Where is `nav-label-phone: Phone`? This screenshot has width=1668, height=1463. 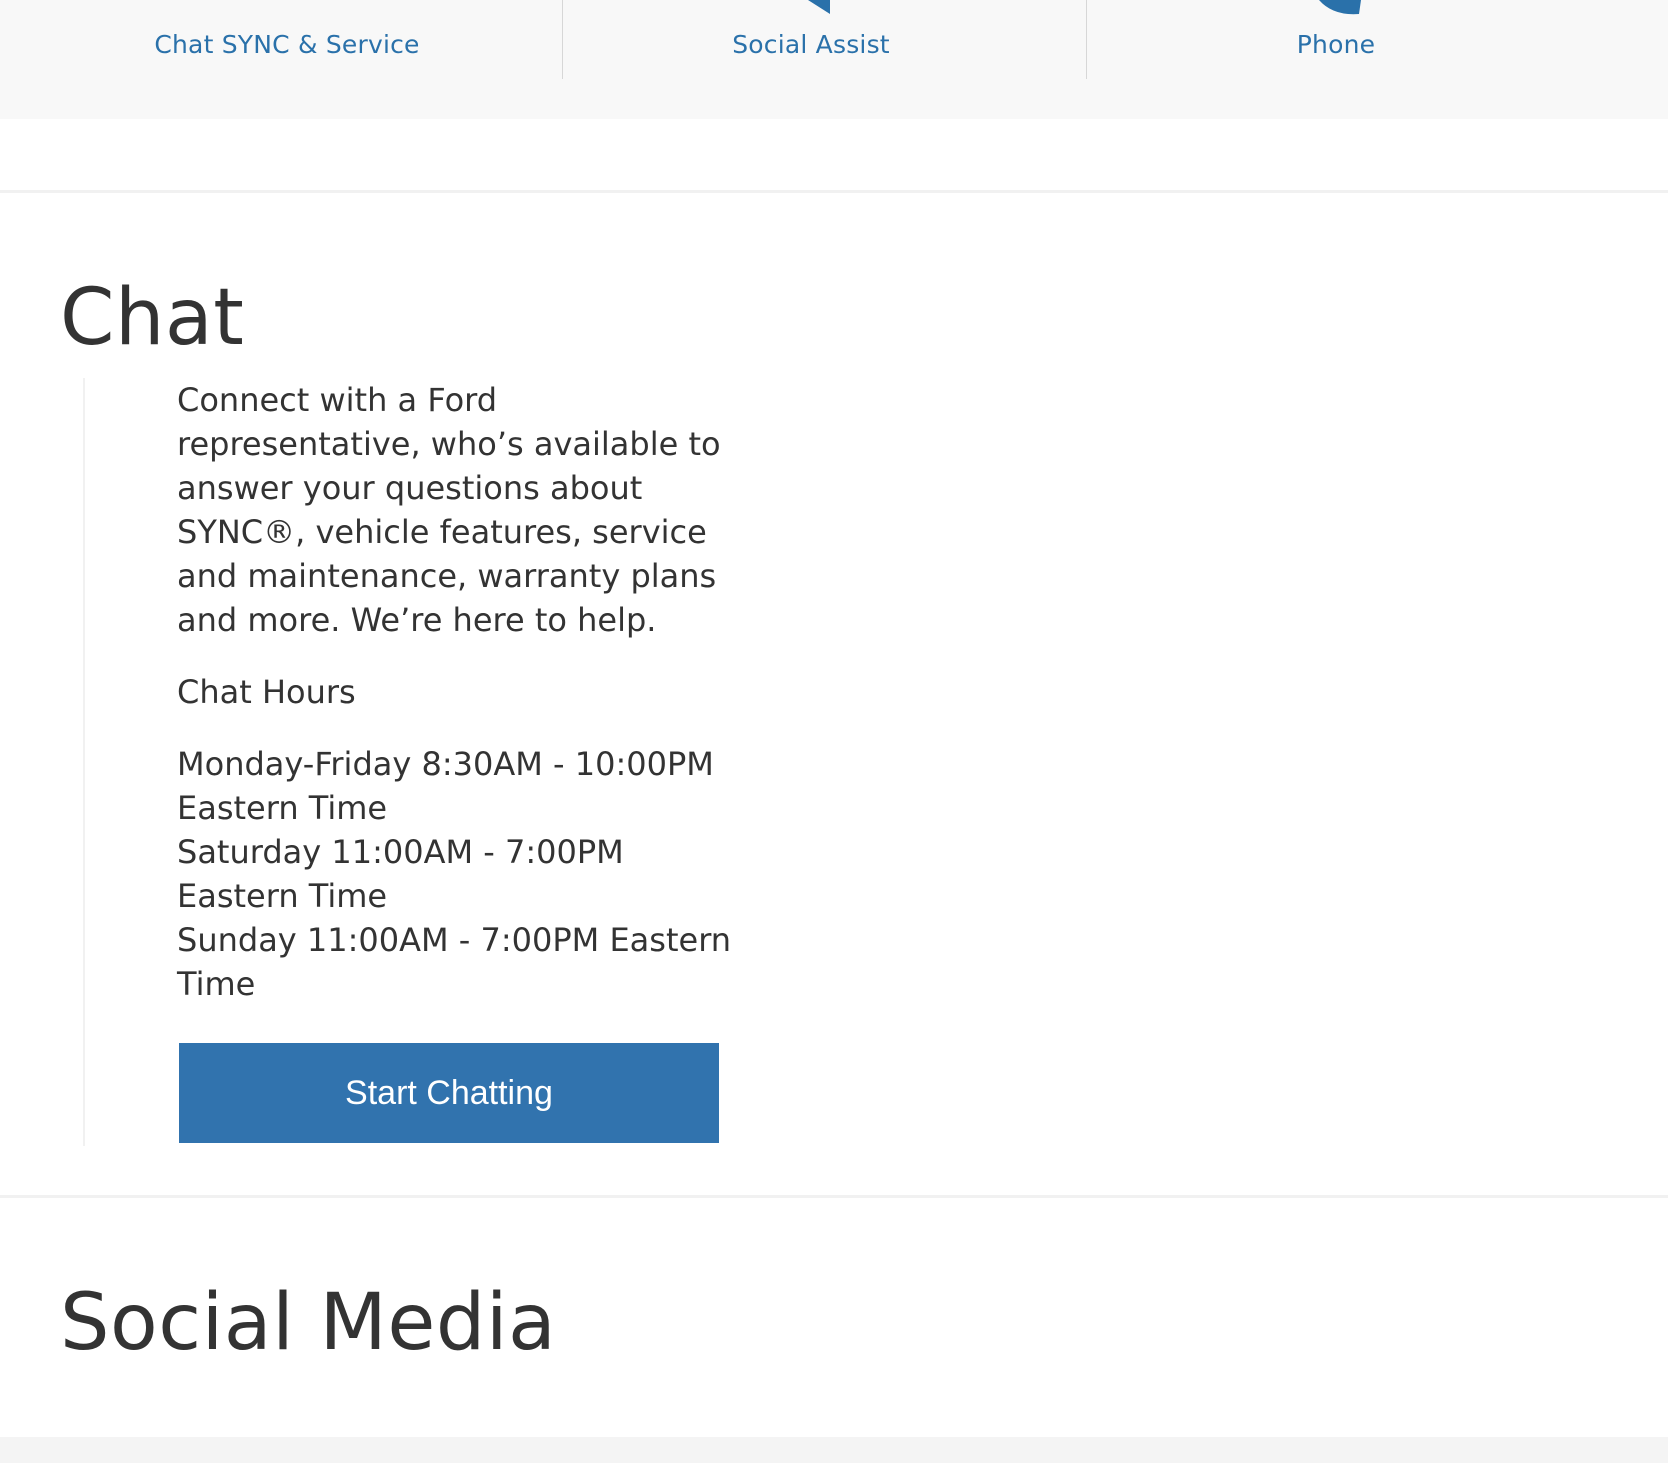 nav-label-phone: Phone is located at coordinates (1336, 44).